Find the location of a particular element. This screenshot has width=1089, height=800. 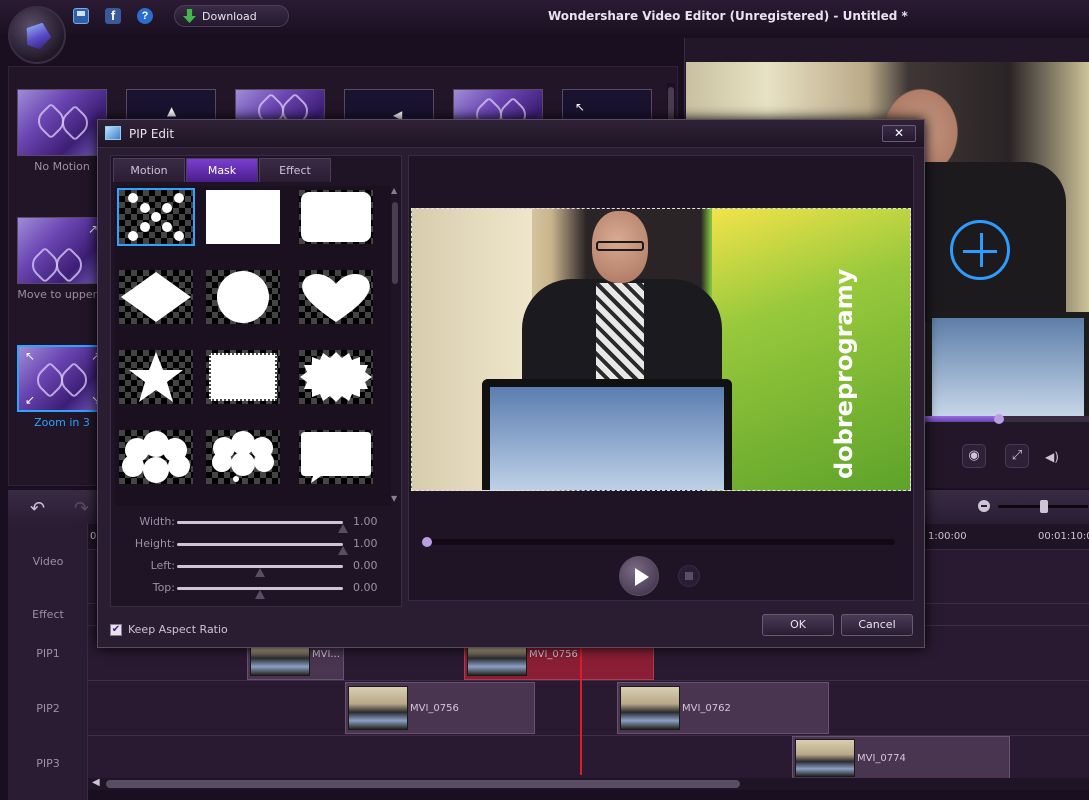

clip-name: MVI_0762 is located at coordinates (706, 708).